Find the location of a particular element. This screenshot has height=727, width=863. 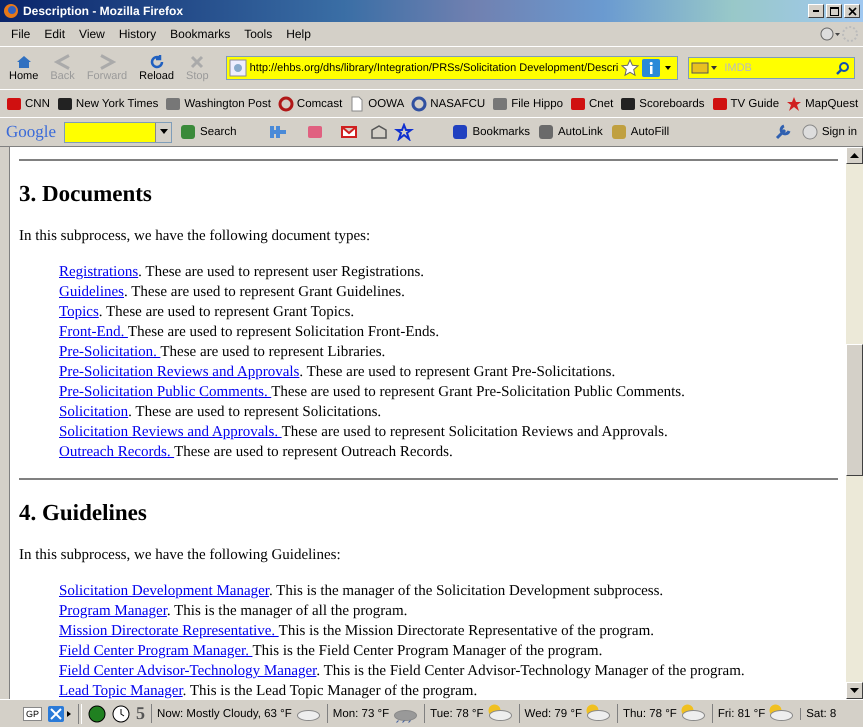

link: Front-End. is located at coordinates (93, 332).